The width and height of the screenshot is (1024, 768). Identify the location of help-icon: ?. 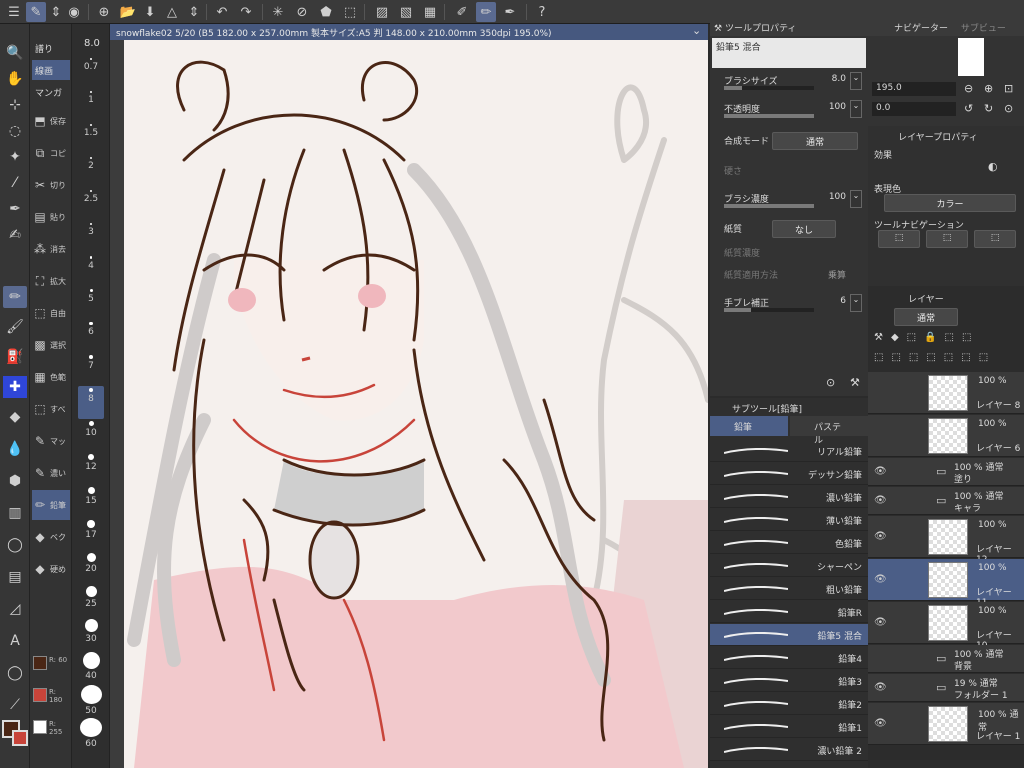
(542, 12).